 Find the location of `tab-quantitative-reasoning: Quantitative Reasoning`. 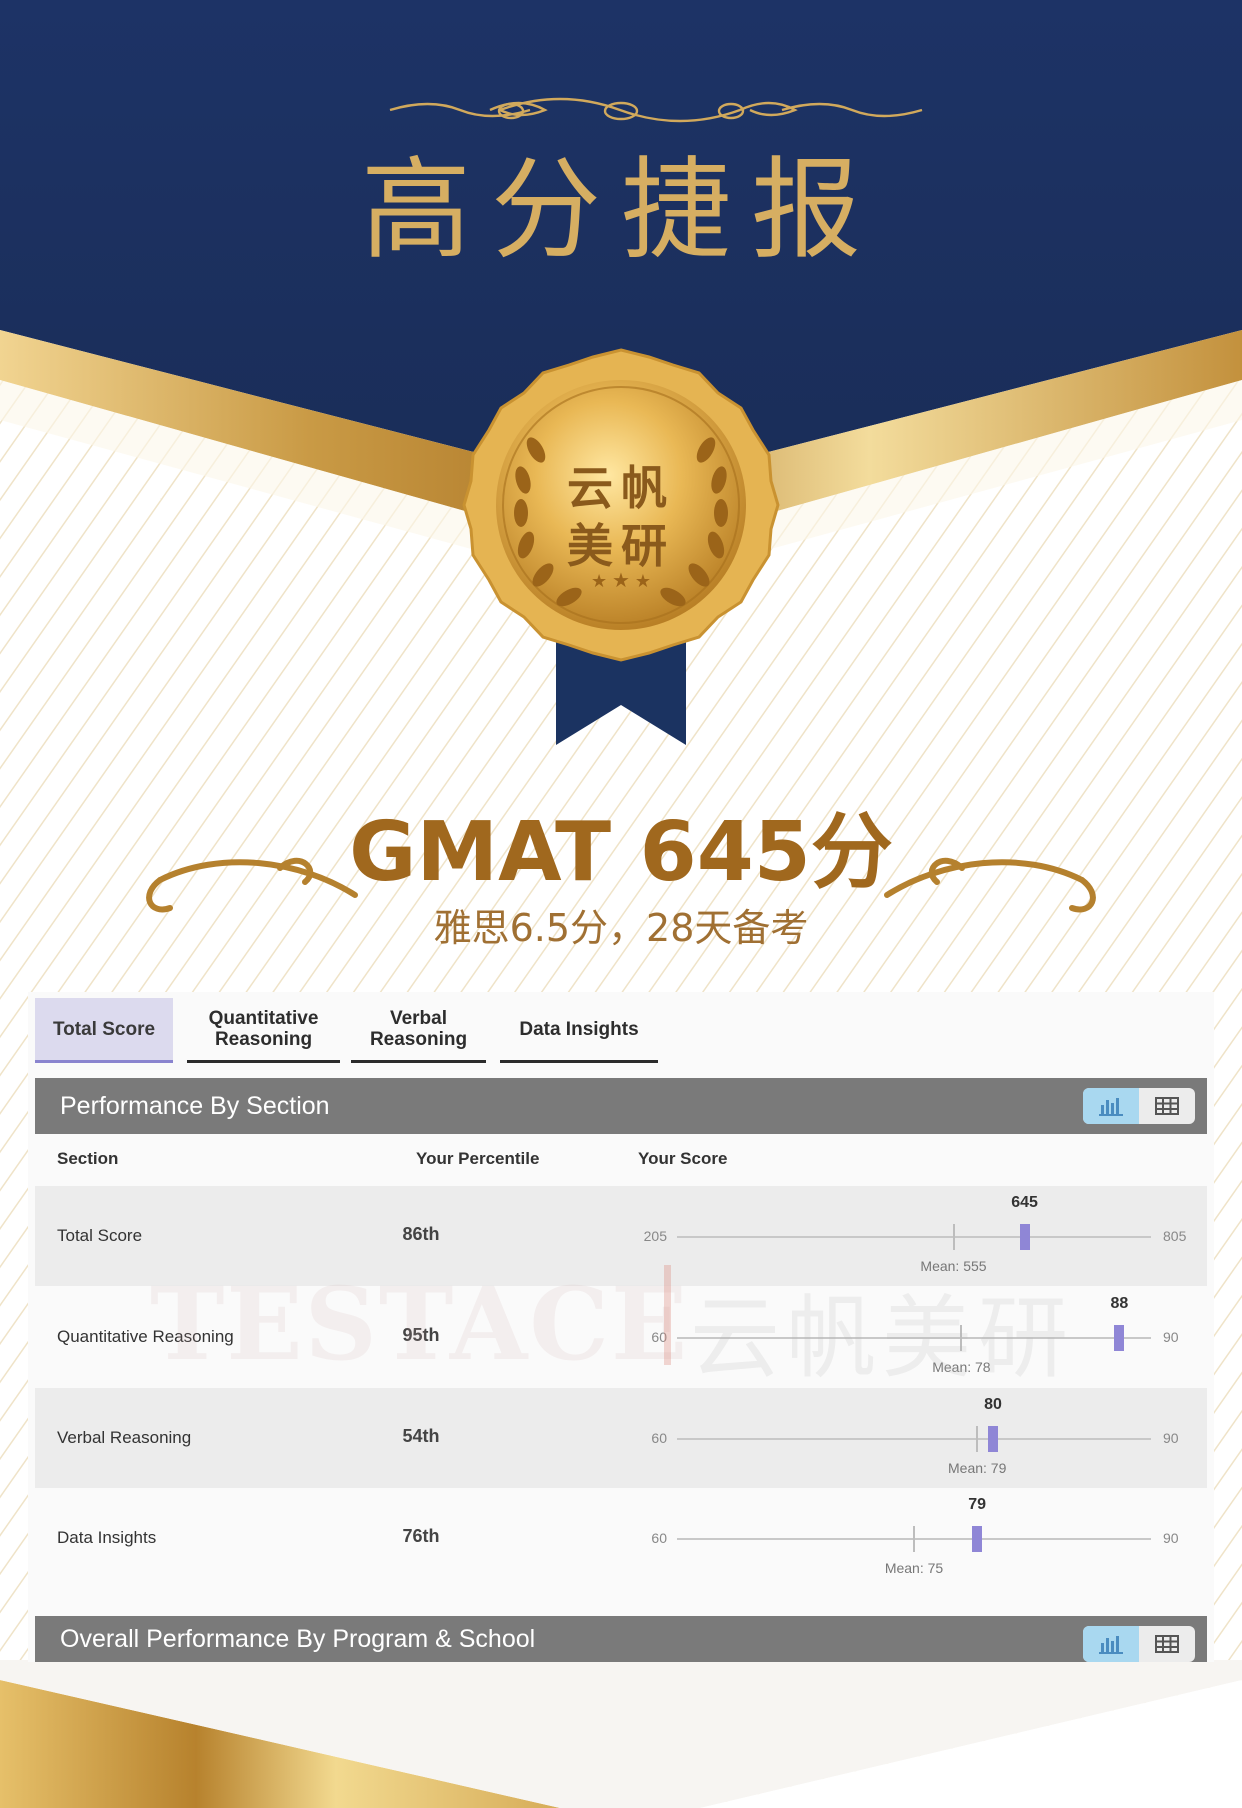

tab-quantitative-reasoning: Quantitative Reasoning is located at coordinates (263, 1030).